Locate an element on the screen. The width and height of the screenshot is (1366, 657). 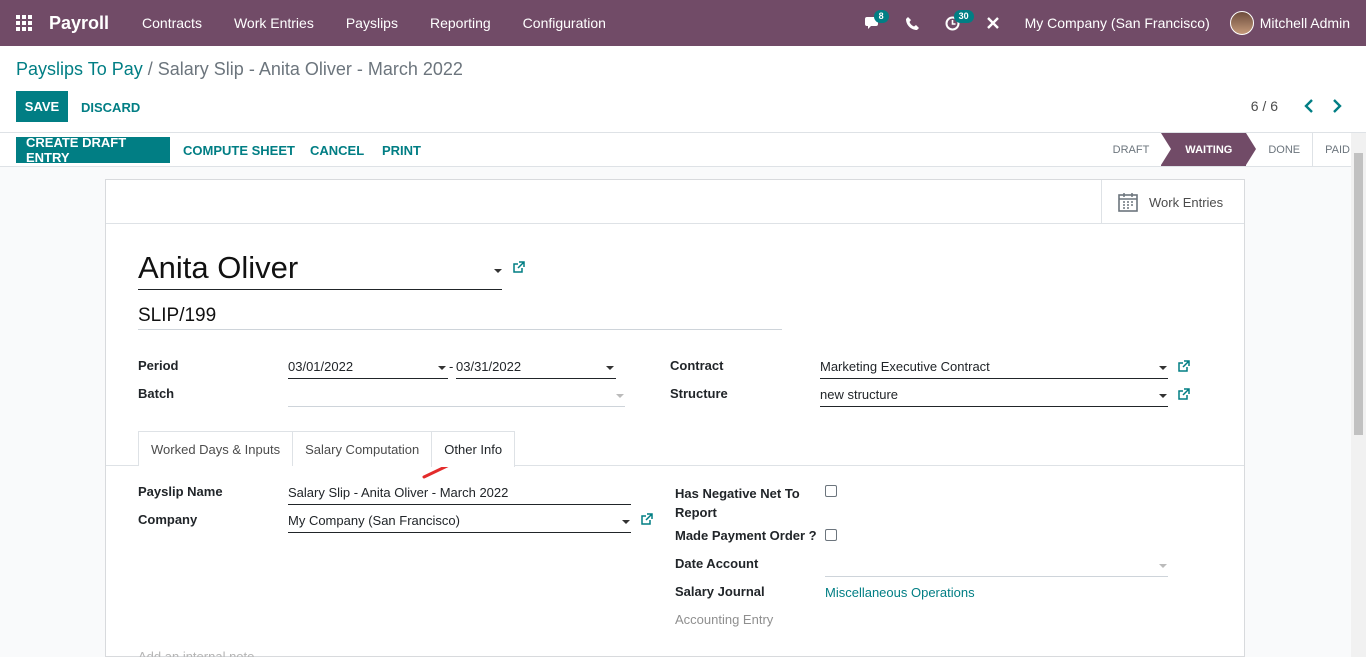
structure-label: Structure is located at coordinates (699, 393).